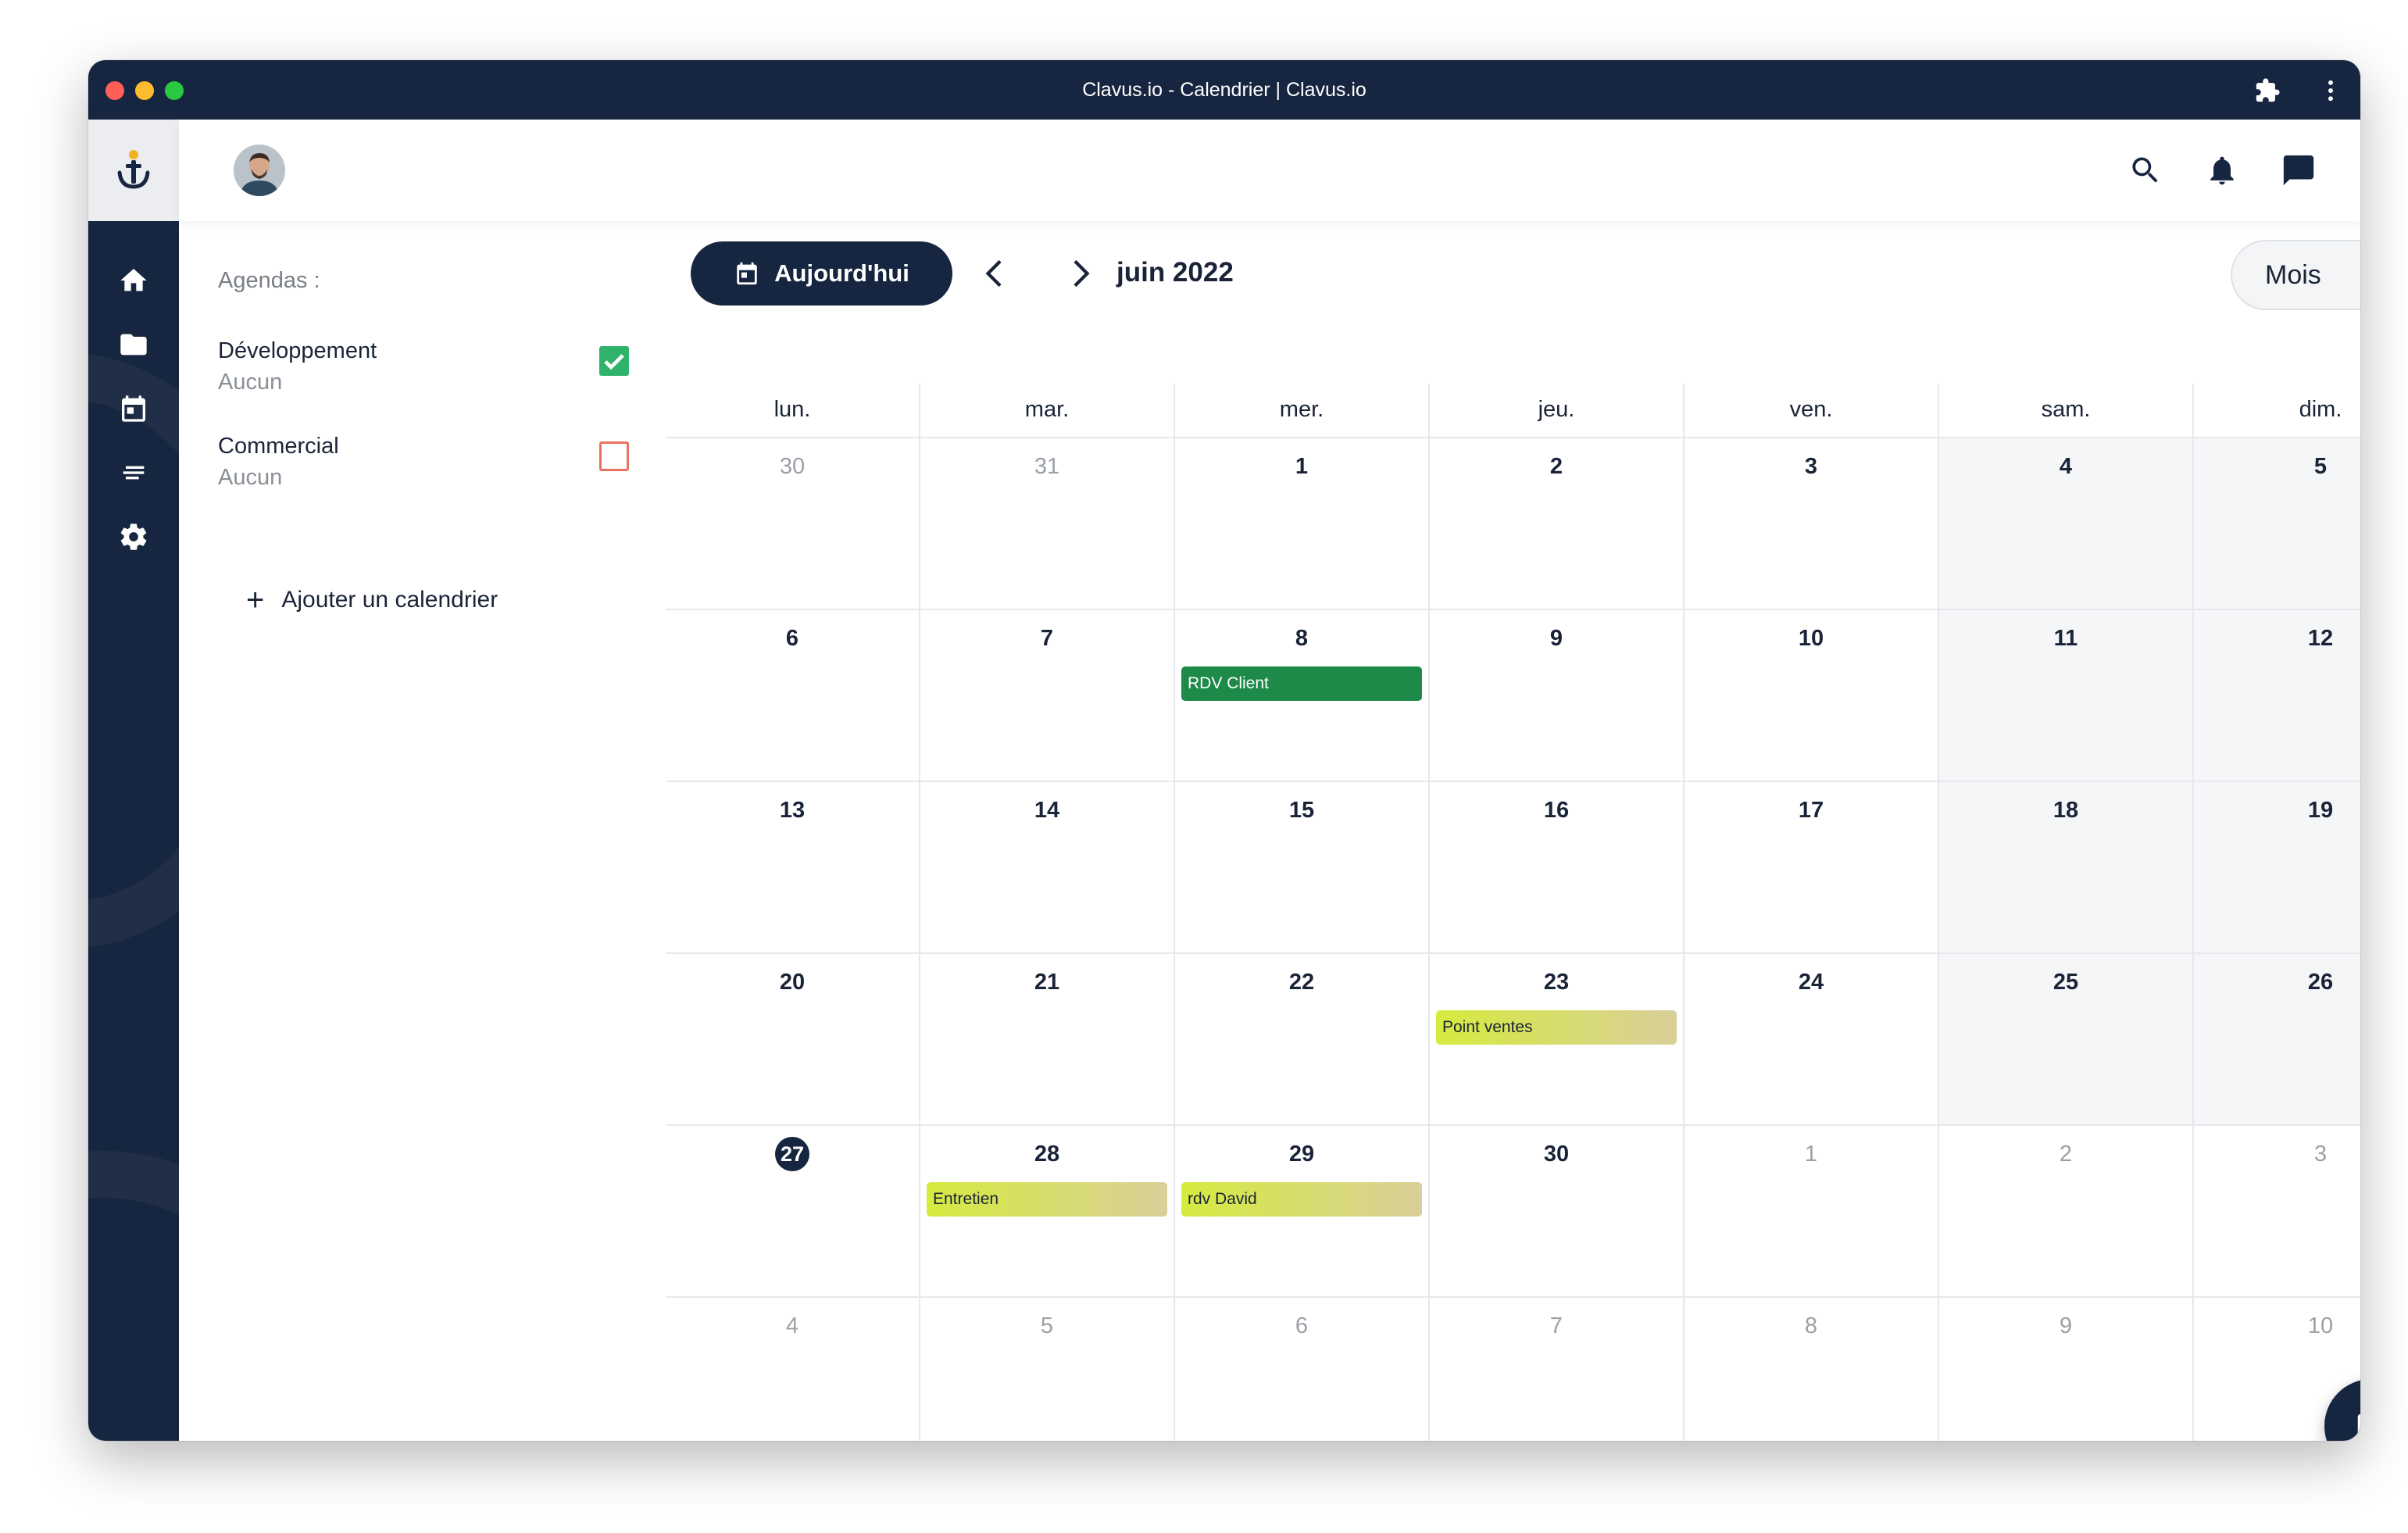  Describe the element at coordinates (792, 810) in the screenshot. I see `day-number-text: 13` at that location.